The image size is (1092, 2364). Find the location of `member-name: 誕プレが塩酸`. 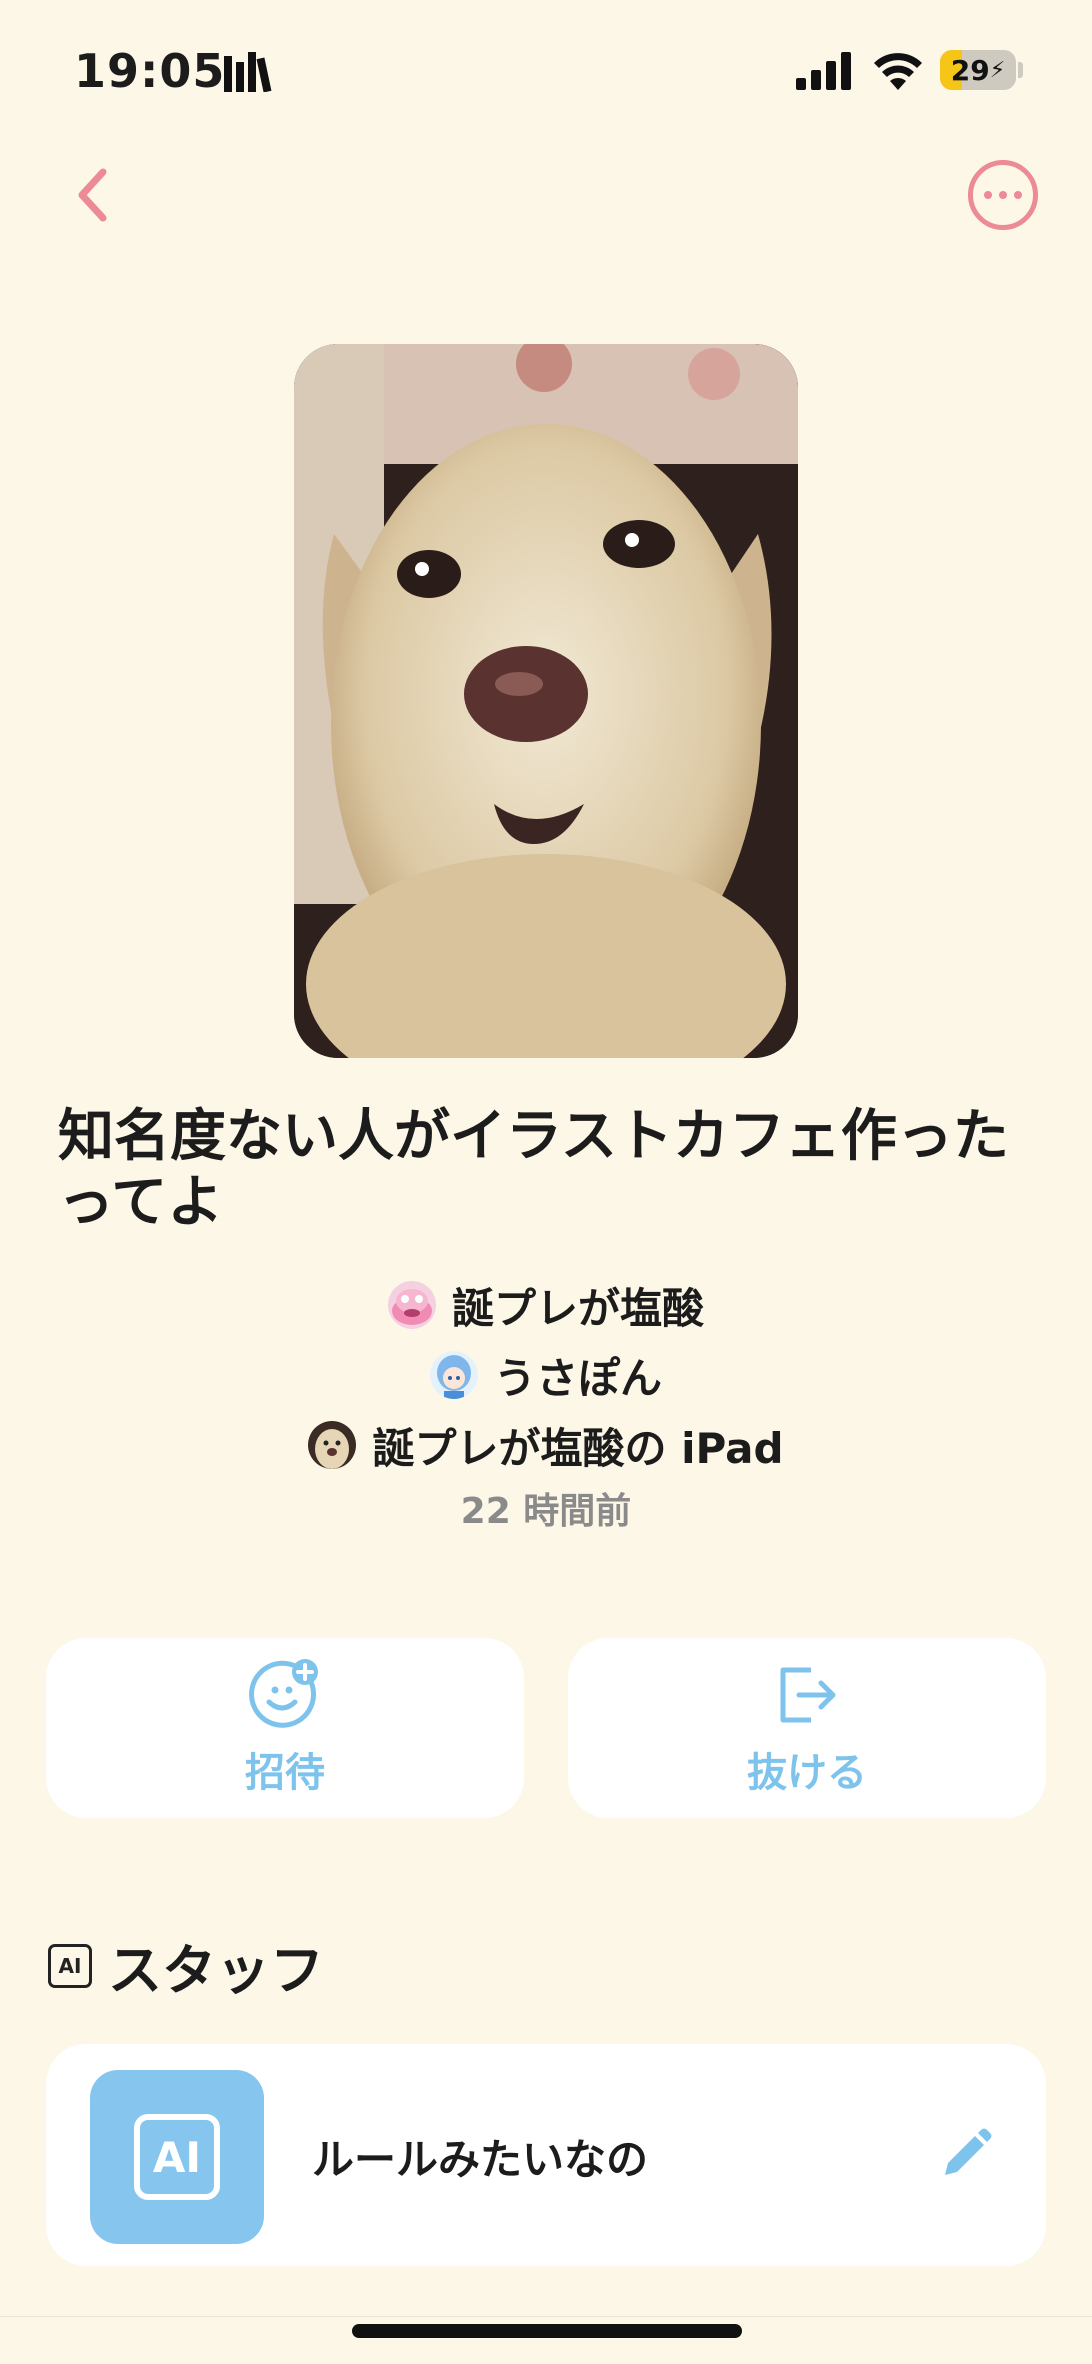

member-name: 誕プレが塩酸 is located at coordinates (577, 1308).